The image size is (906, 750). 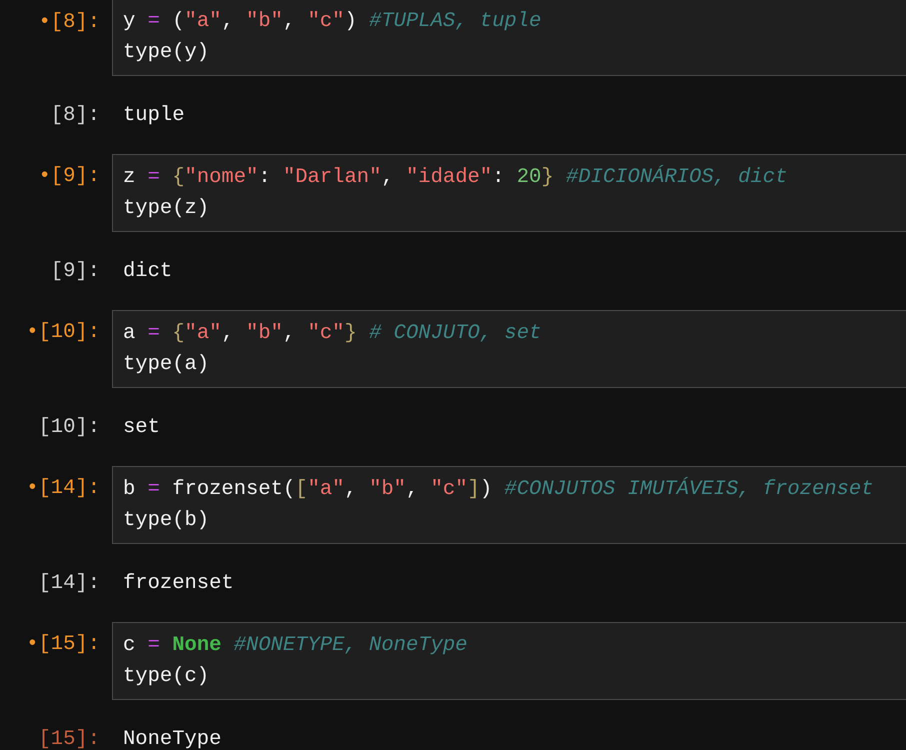 I want to click on code-line: y = ("a", "b", "c") #TUPLAS, tuple, so click(x=332, y=22).